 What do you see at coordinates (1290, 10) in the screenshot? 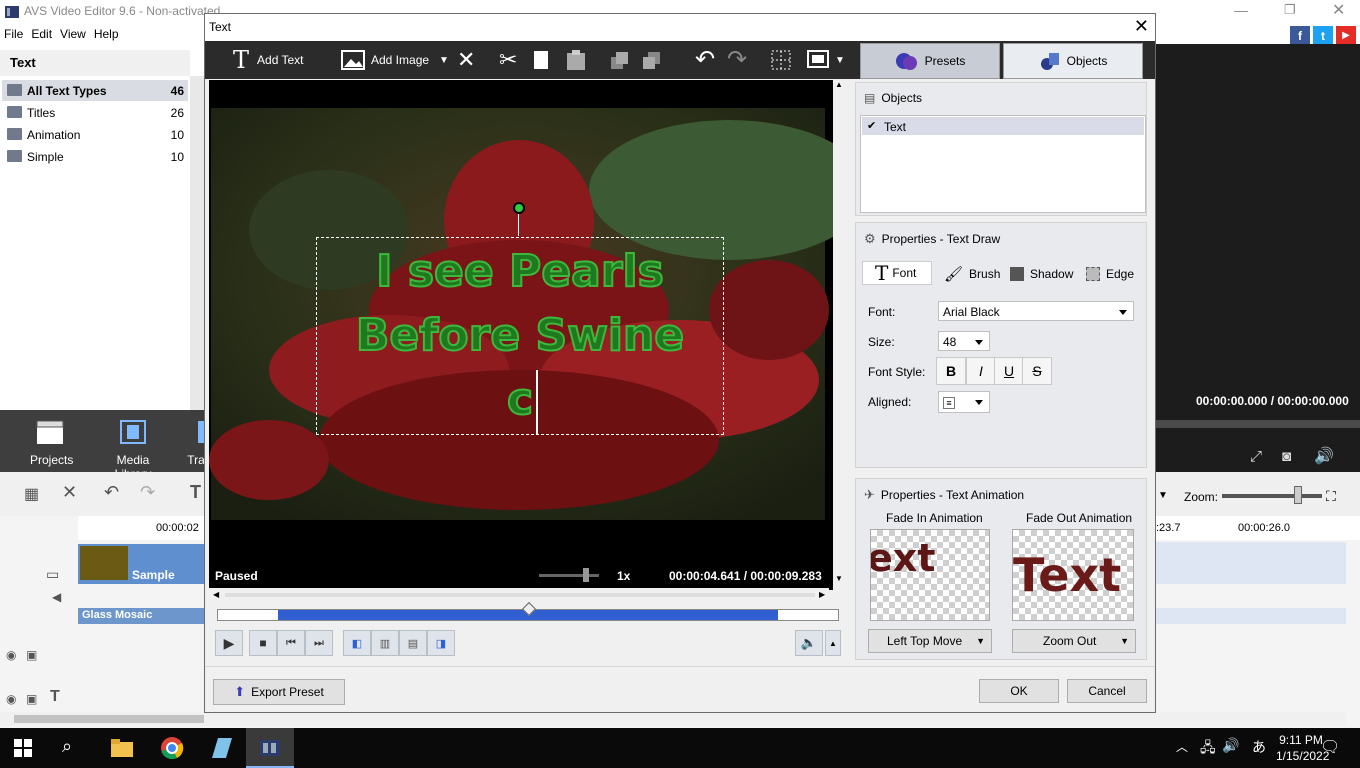
I see `maximize-icon: ❐` at bounding box center [1290, 10].